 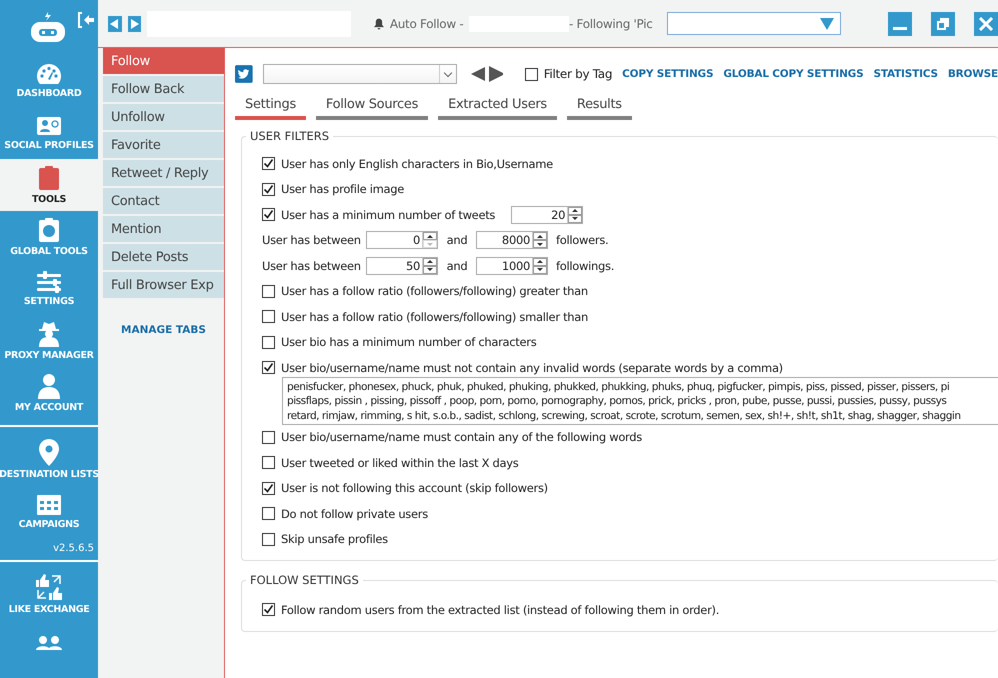 I want to click on caret-icon, so click(x=827, y=24).